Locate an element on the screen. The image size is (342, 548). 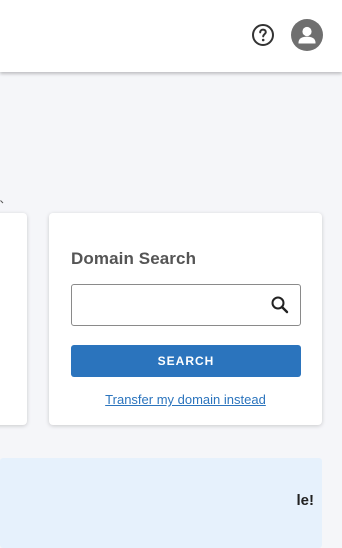
decorative-mark is located at coordinates (2, 197).